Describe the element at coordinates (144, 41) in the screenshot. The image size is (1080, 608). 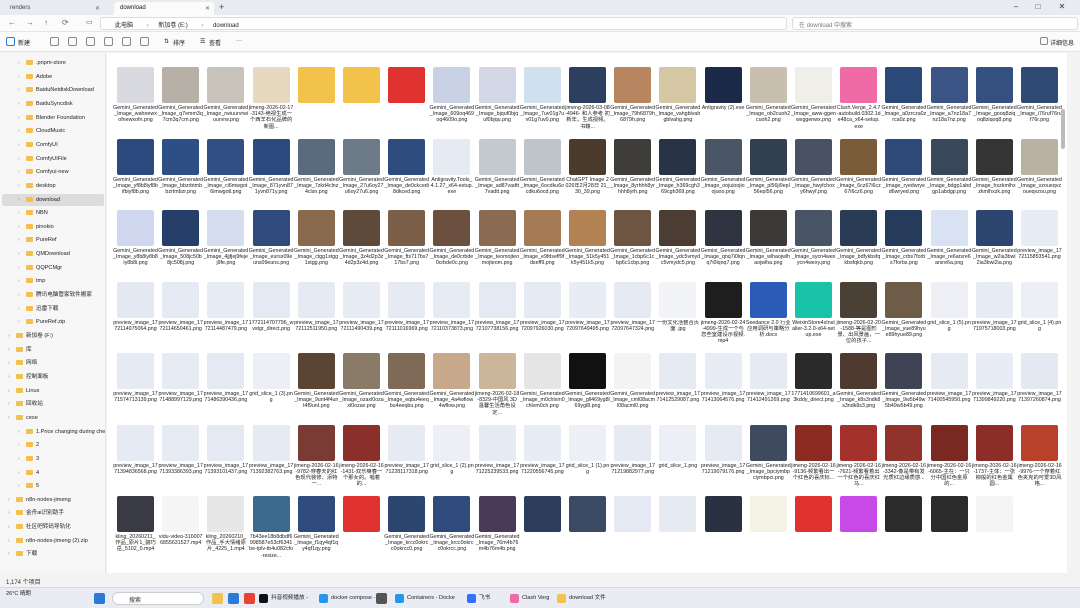
I see `delete-icon` at that location.